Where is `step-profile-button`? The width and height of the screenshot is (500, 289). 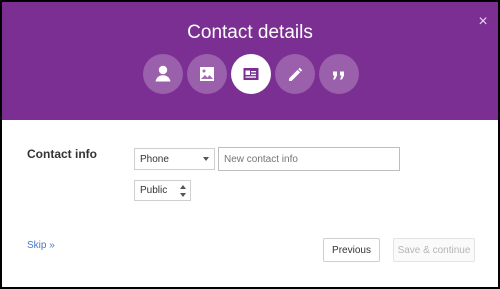 step-profile-button is located at coordinates (163, 74).